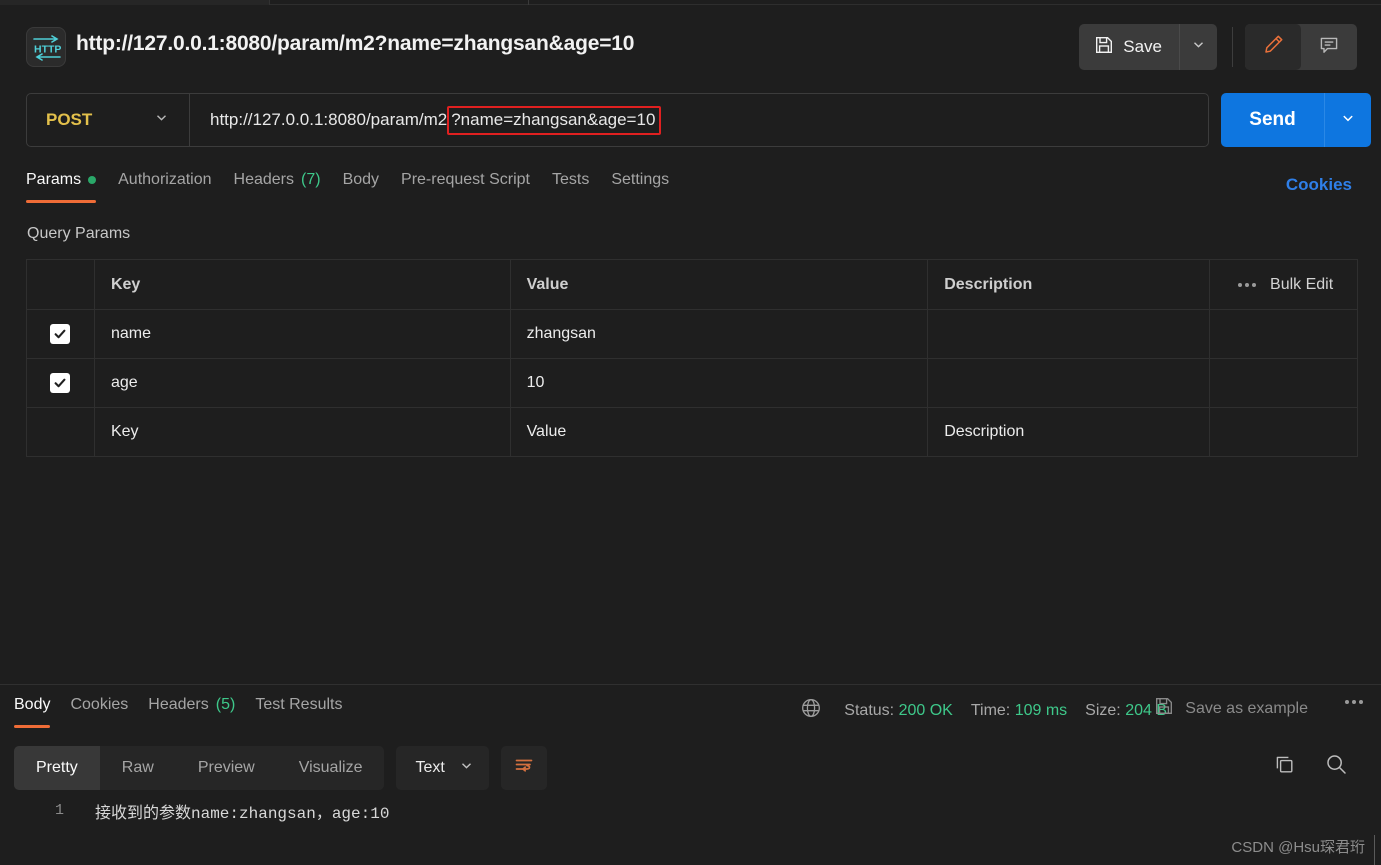 This screenshot has width=1381, height=865. I want to click on search-icon, so click(1336, 768).